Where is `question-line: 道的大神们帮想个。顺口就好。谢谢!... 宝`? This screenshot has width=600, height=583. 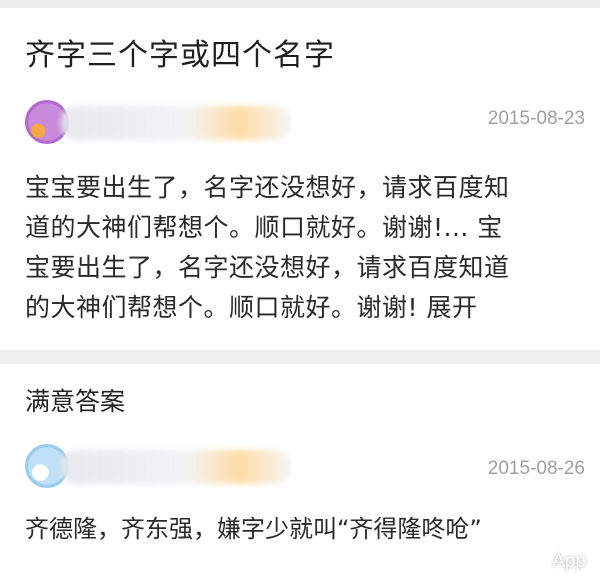 question-line: 道的大神们帮想个。顺口就好。谢谢!... 宝 is located at coordinates (264, 227).